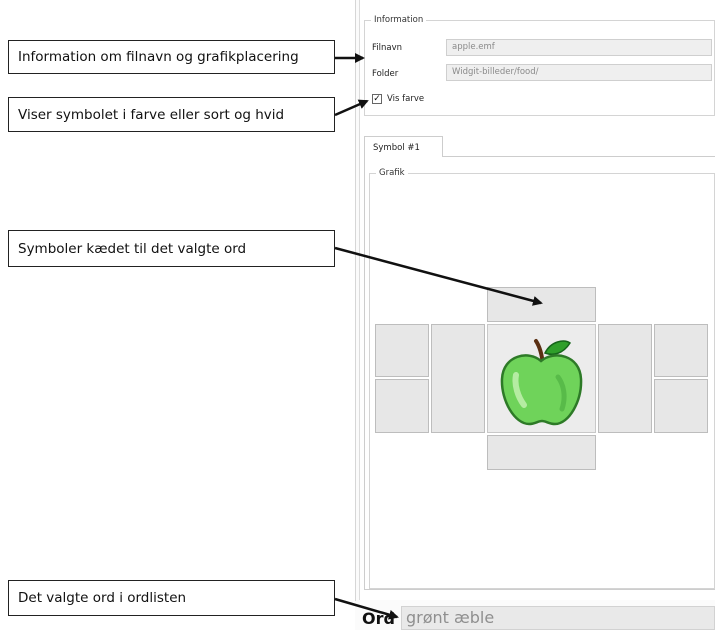  What do you see at coordinates (558, 618) in the screenshot?
I see `word-input: grønt æble` at bounding box center [558, 618].